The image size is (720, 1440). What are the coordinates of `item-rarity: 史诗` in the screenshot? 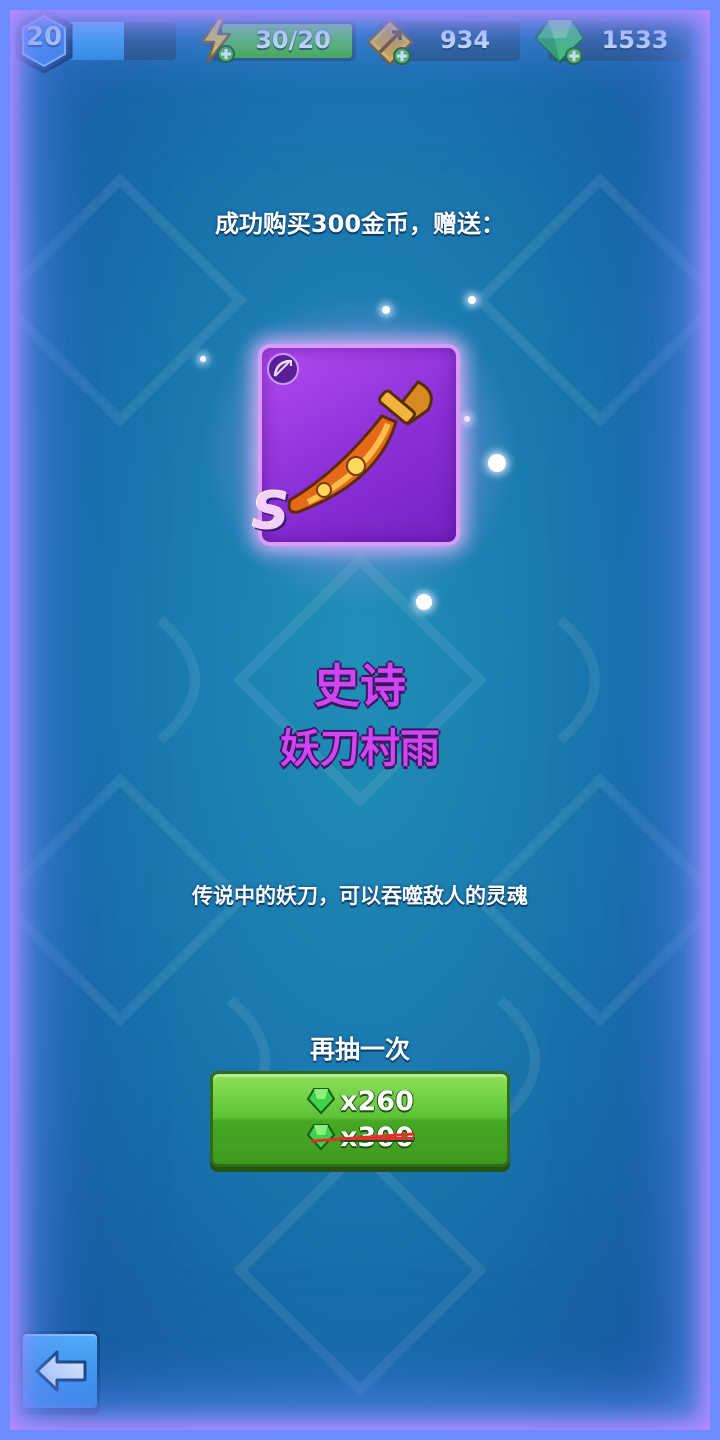 It's located at (360, 686).